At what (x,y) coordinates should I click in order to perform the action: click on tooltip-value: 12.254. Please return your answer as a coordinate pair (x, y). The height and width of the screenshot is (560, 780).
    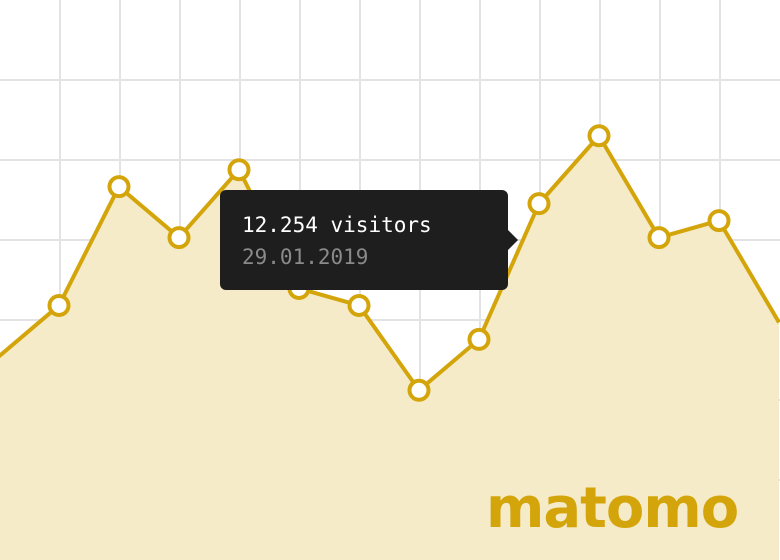
    Looking at the image, I should click on (280, 225).